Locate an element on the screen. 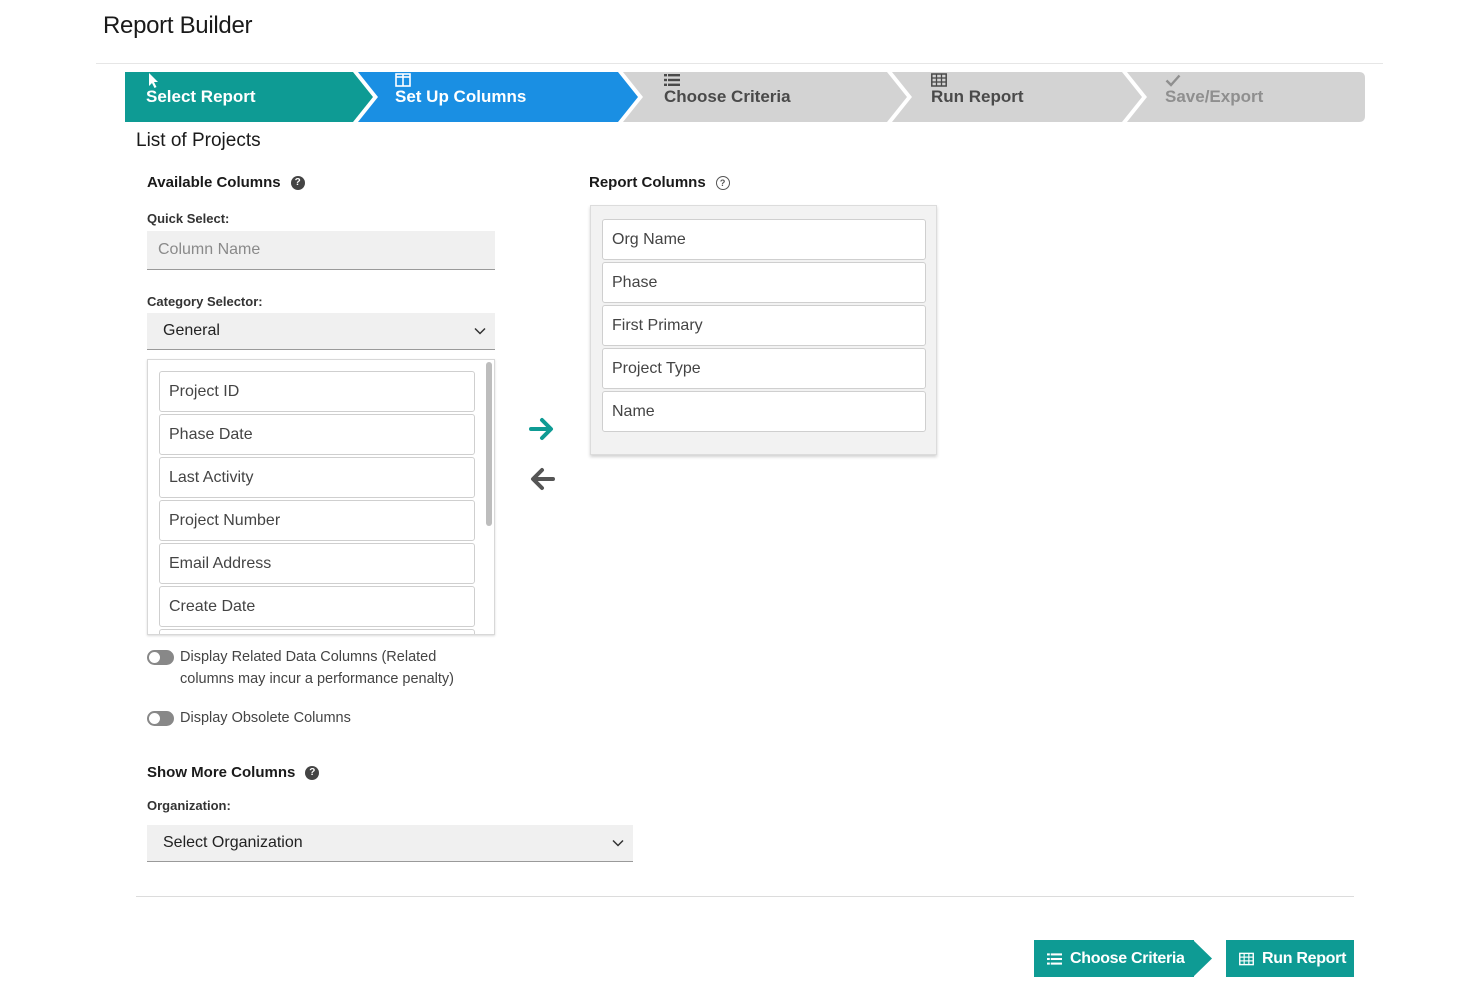  footer-divider is located at coordinates (745, 896).